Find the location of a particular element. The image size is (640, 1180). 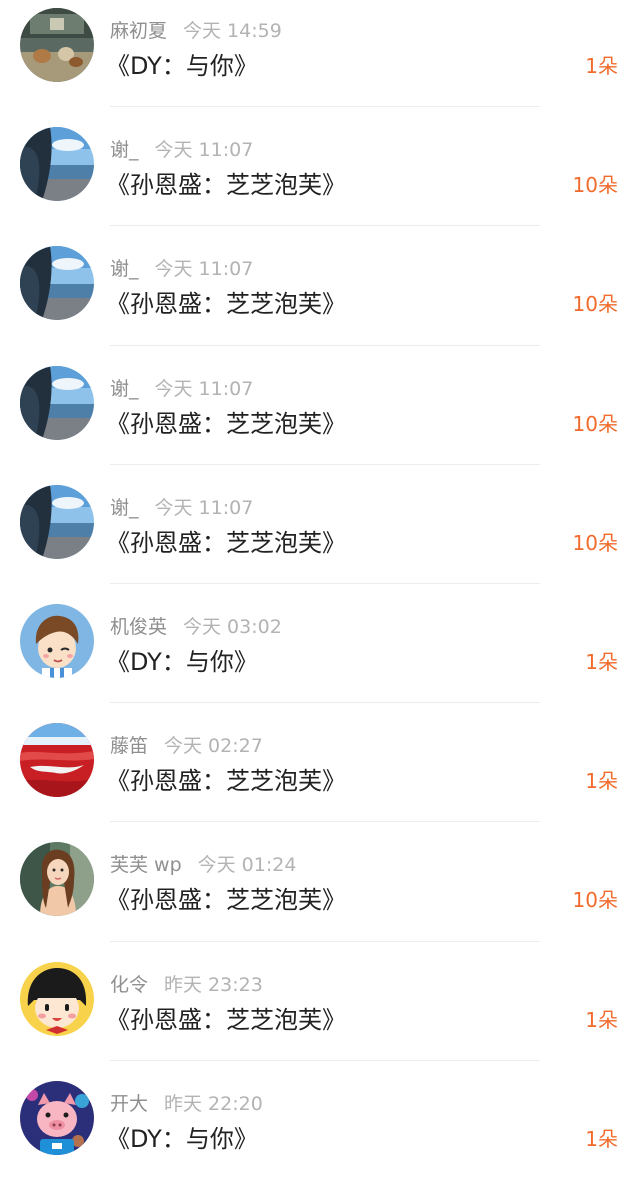

cartoon-pig-avatar is located at coordinates (57, 1117).